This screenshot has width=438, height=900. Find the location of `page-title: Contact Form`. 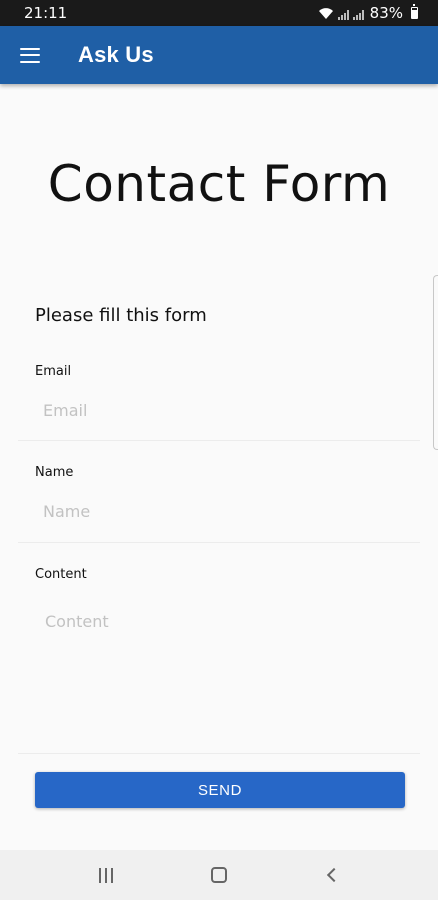

page-title: Contact Form is located at coordinates (219, 184).